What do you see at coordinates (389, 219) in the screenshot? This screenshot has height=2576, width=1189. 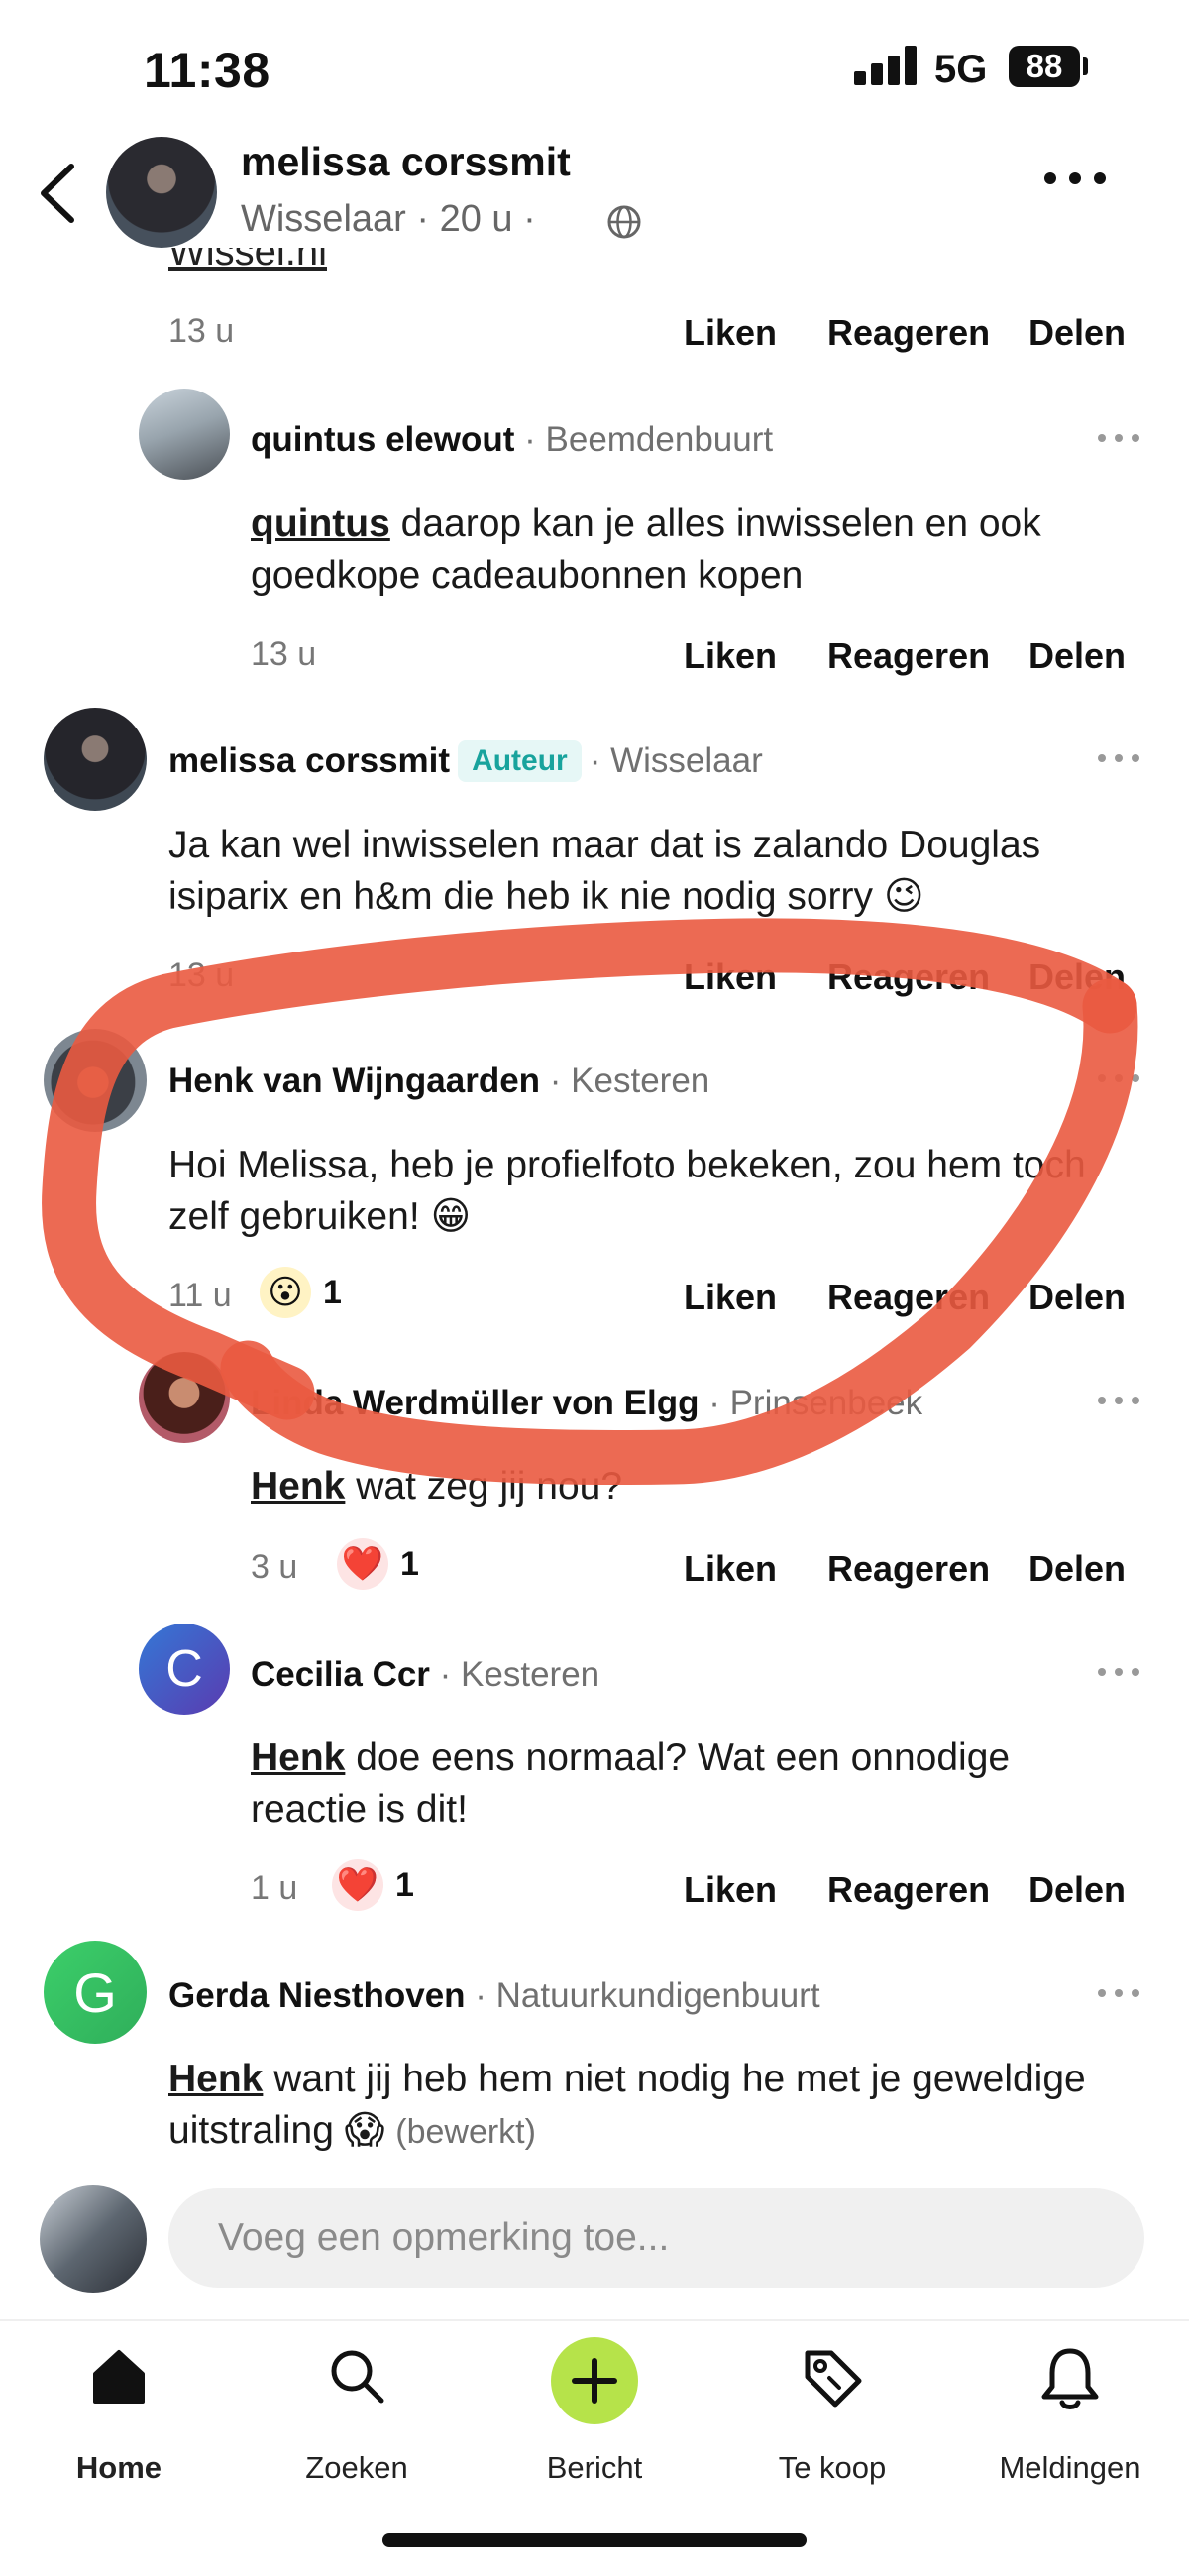 I see `post-author-subtitle: Wisselaar · 20 u ·` at bounding box center [389, 219].